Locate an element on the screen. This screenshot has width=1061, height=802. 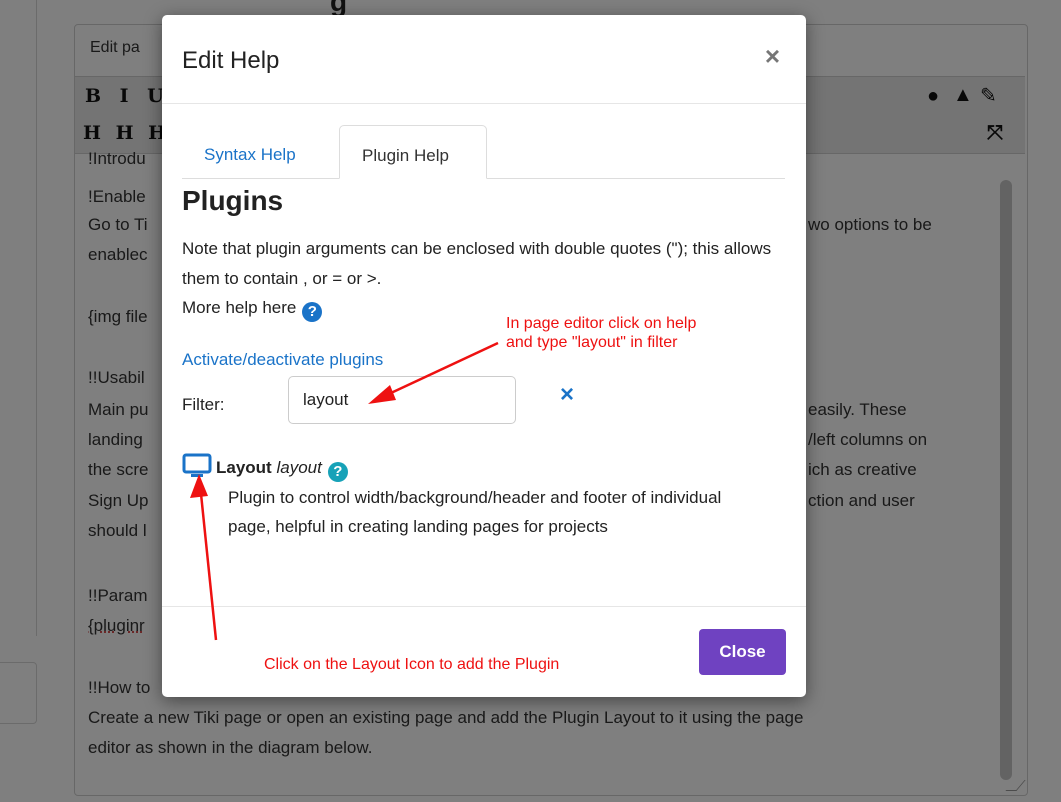
plugin-help-icon: ? is located at coordinates (337, 472).